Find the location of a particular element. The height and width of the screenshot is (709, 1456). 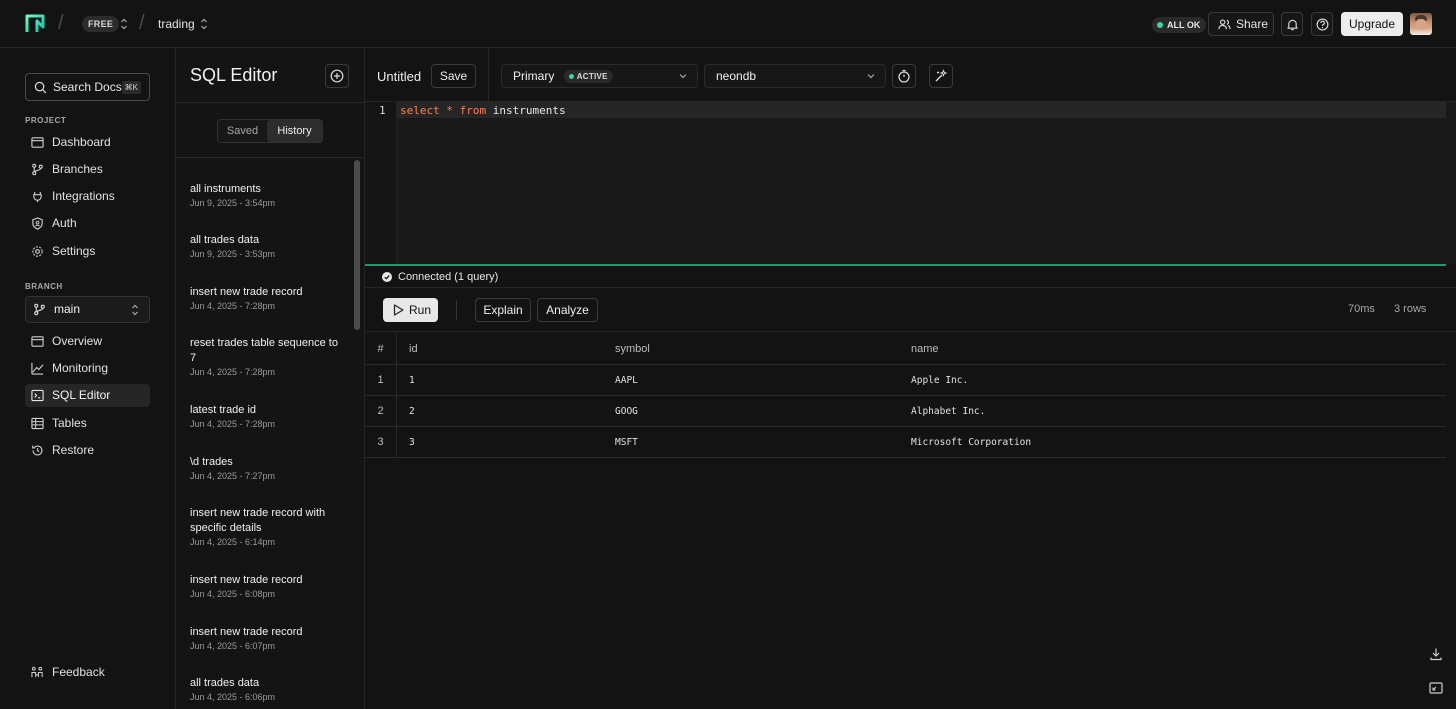

chevron-down-icon is located at coordinates (871, 76).